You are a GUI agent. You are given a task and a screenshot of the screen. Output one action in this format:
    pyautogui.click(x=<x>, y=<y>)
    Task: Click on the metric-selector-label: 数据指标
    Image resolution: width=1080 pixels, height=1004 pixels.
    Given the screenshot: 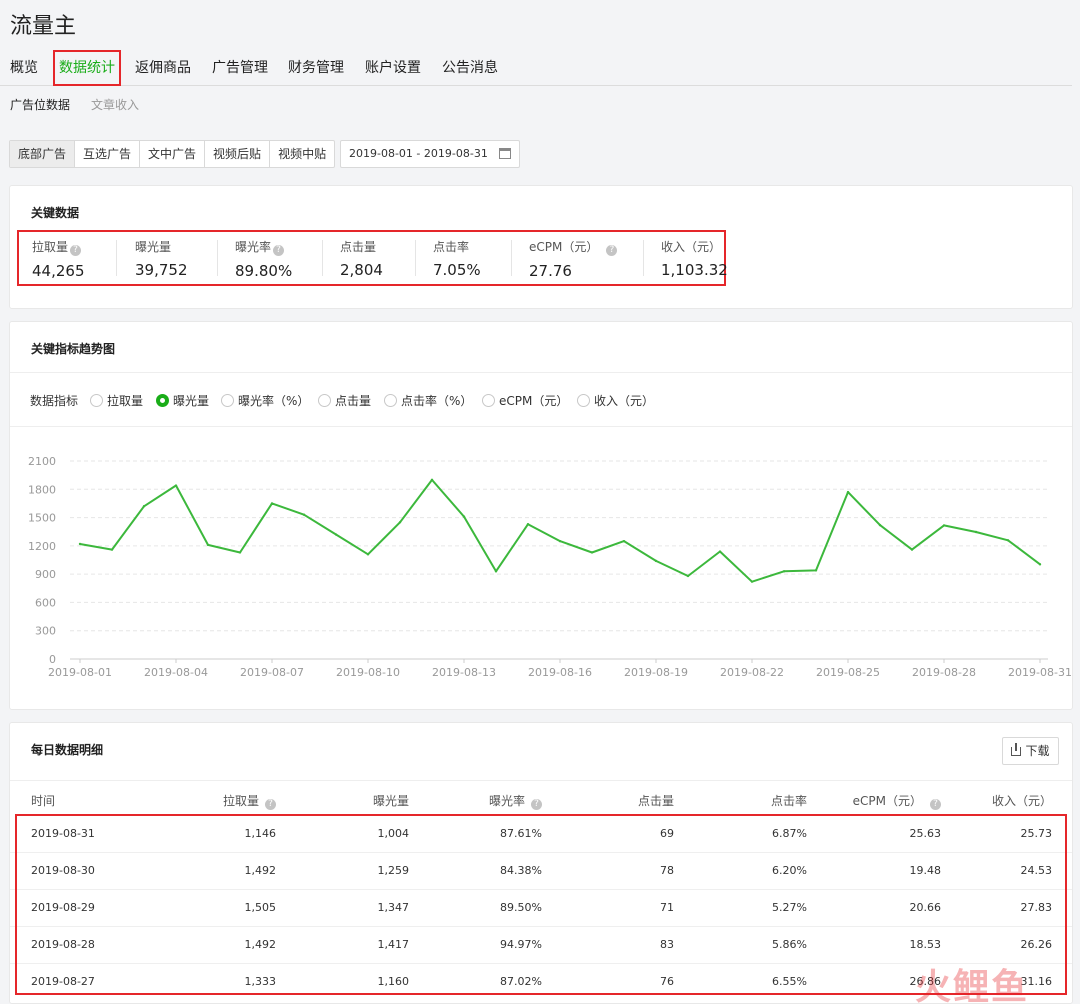 What is the action you would take?
    pyautogui.click(x=54, y=401)
    